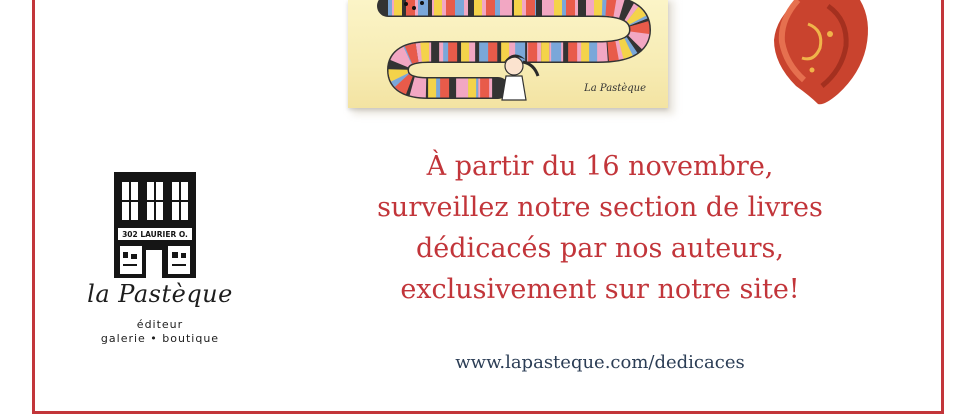 This screenshot has height=420, width=980. What do you see at coordinates (600, 207) in the screenshot?
I see `announcement-line: surveillez notre section de livres` at bounding box center [600, 207].